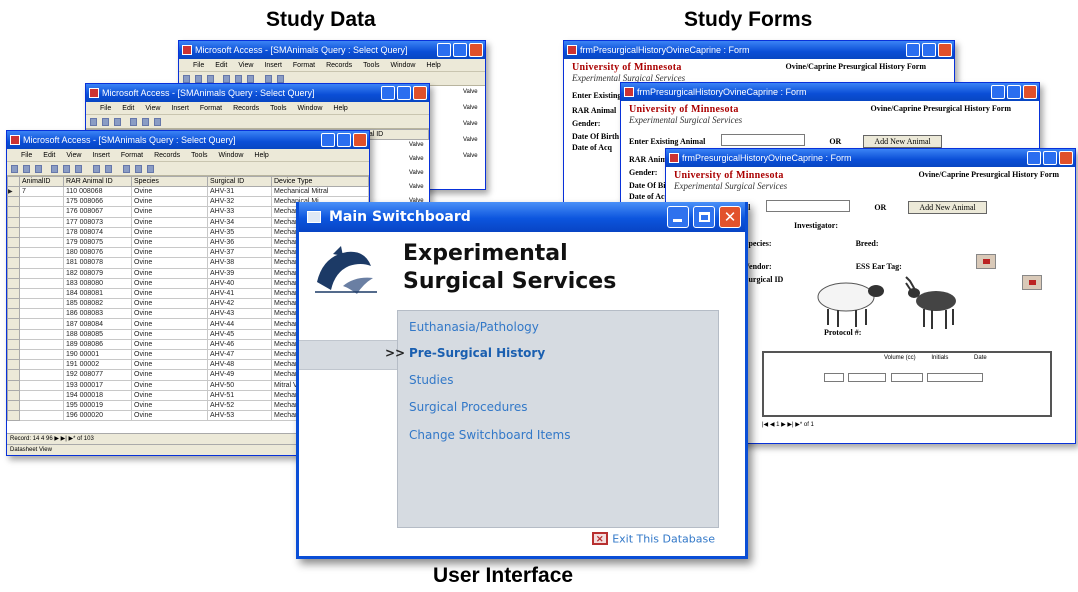 This screenshot has height=592, width=1078. I want to click on find-icon, so click(126, 169).